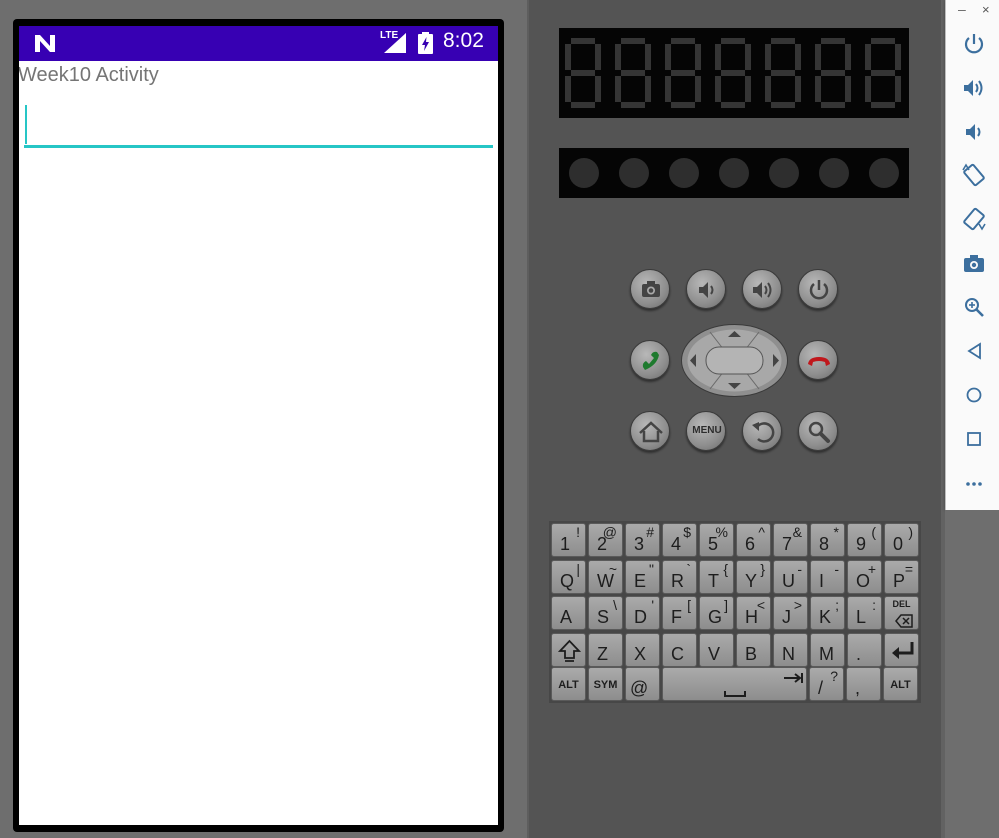  I want to click on key-s: S \, so click(605, 613).